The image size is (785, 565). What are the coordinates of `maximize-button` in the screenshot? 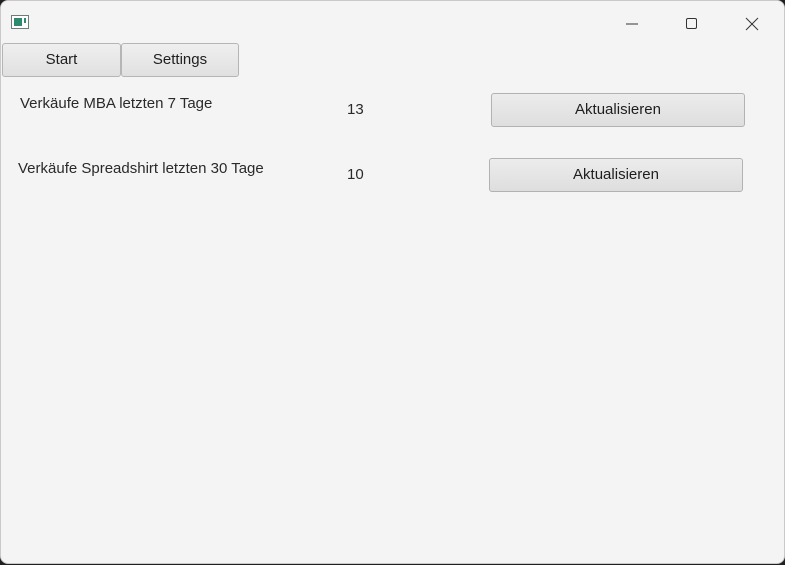 It's located at (692, 24).